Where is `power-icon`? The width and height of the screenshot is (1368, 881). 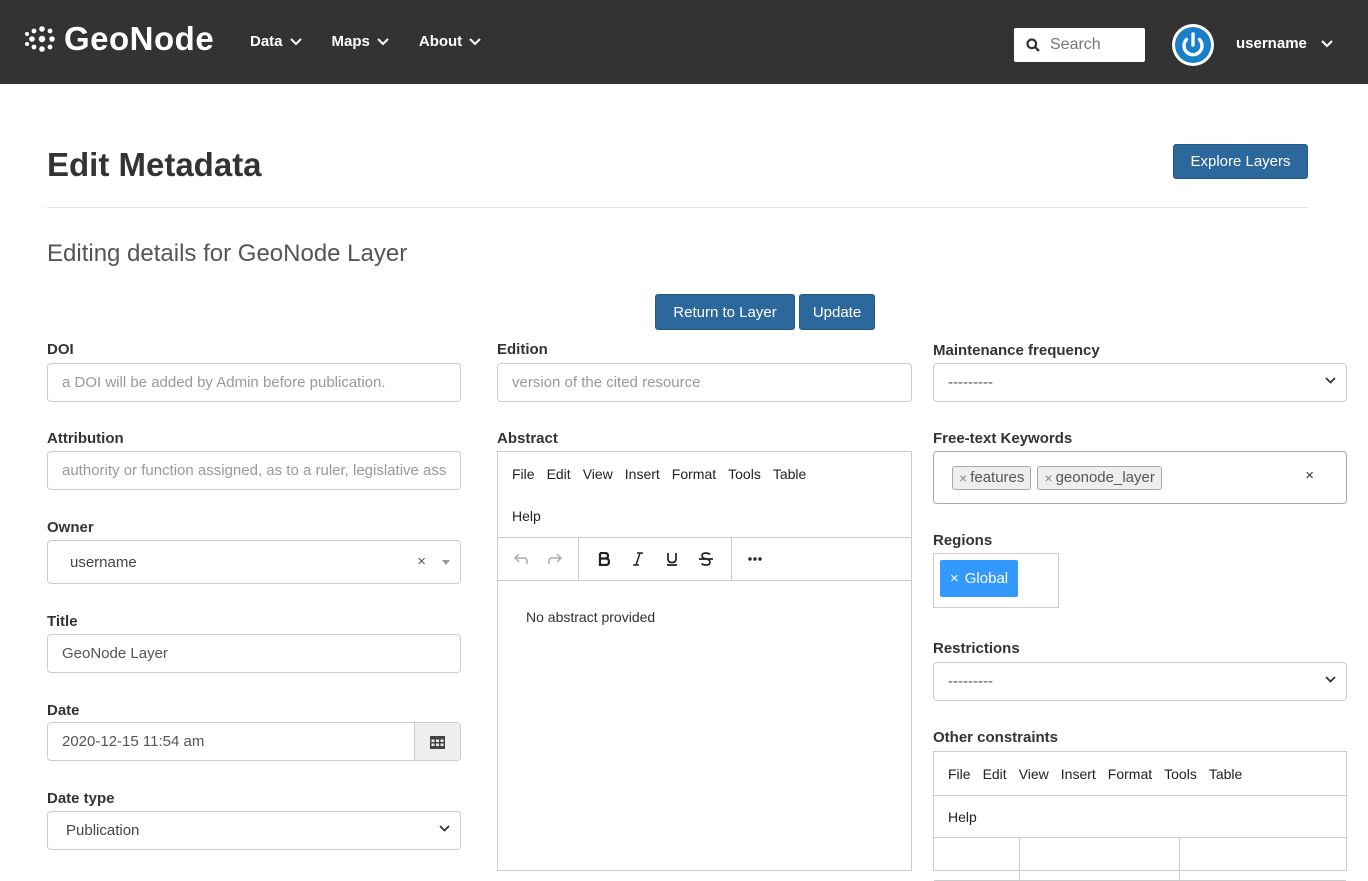 power-icon is located at coordinates (1193, 45).